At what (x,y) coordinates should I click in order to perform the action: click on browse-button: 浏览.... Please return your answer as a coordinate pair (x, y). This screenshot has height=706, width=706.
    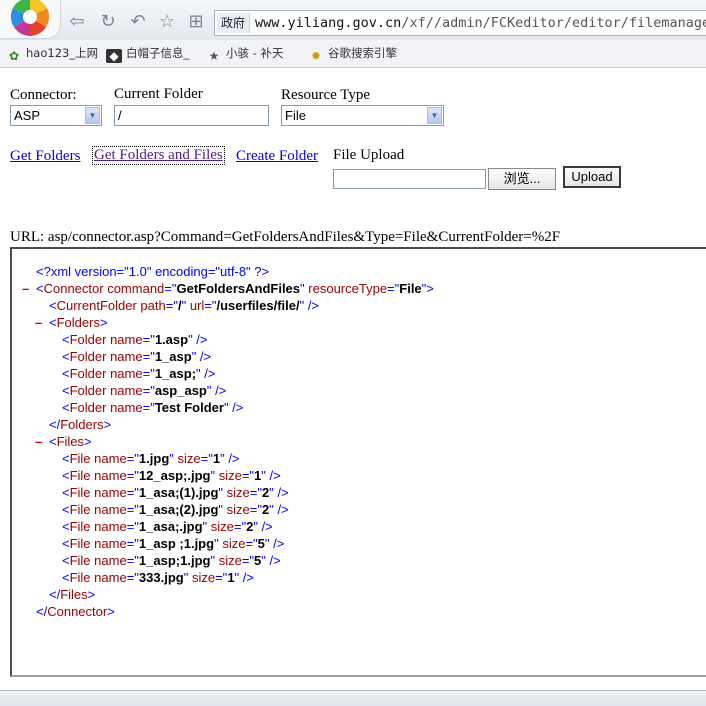
    Looking at the image, I should click on (522, 179).